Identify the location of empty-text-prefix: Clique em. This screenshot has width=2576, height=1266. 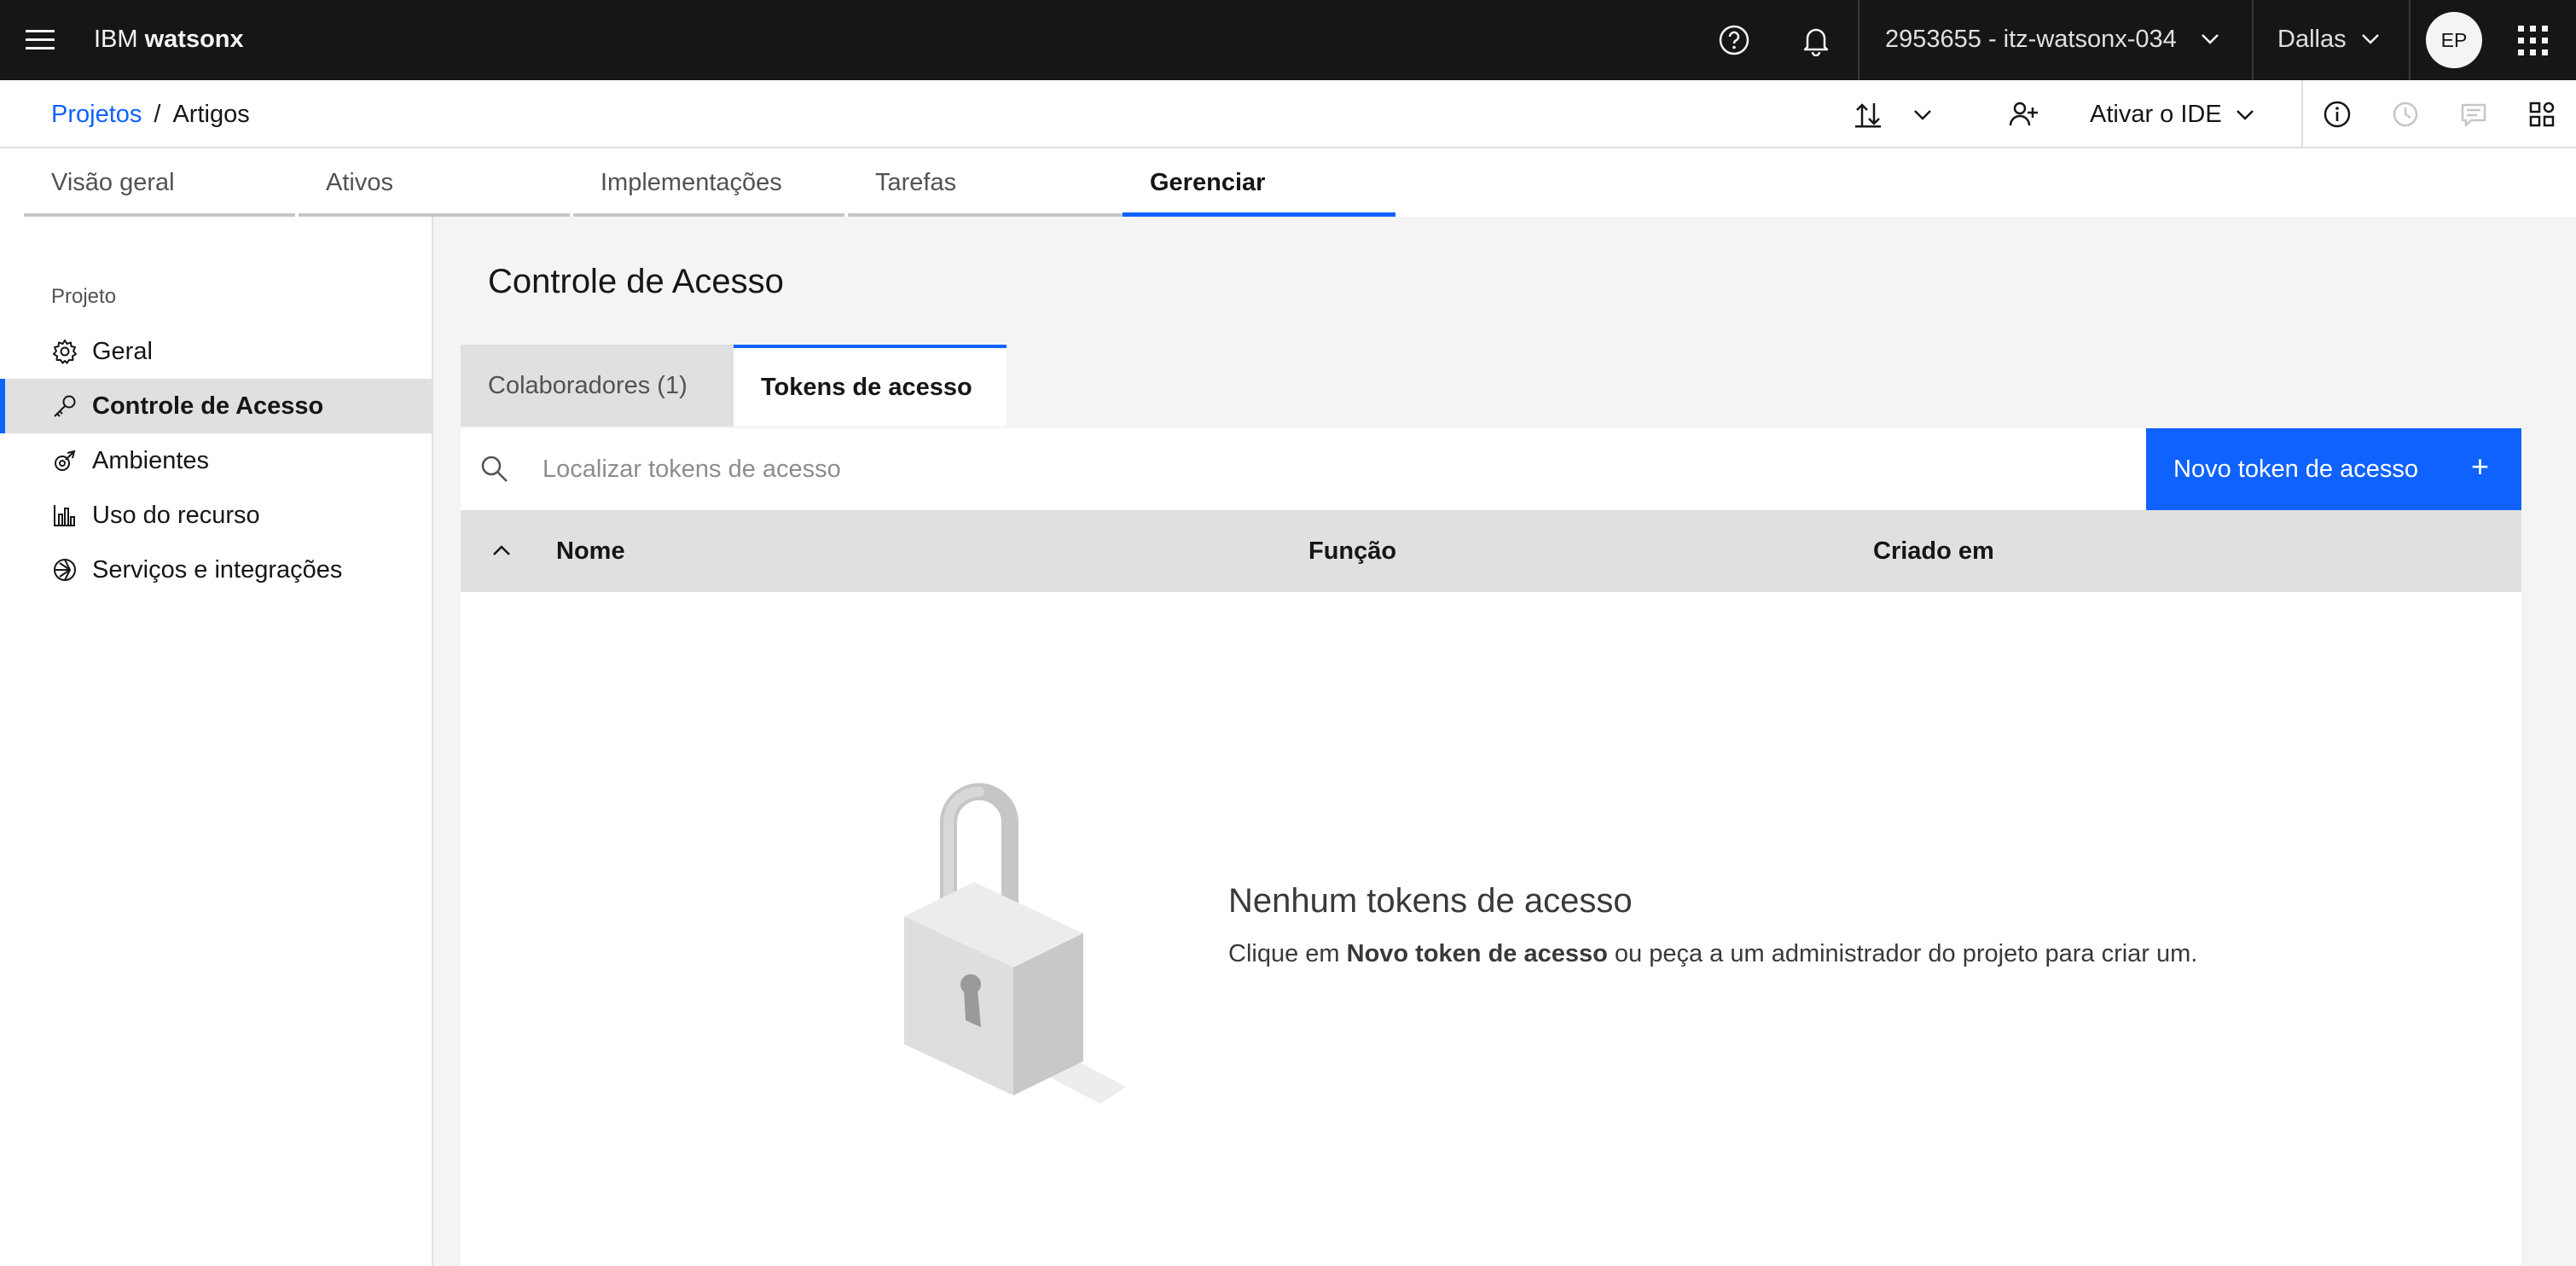
(1284, 954).